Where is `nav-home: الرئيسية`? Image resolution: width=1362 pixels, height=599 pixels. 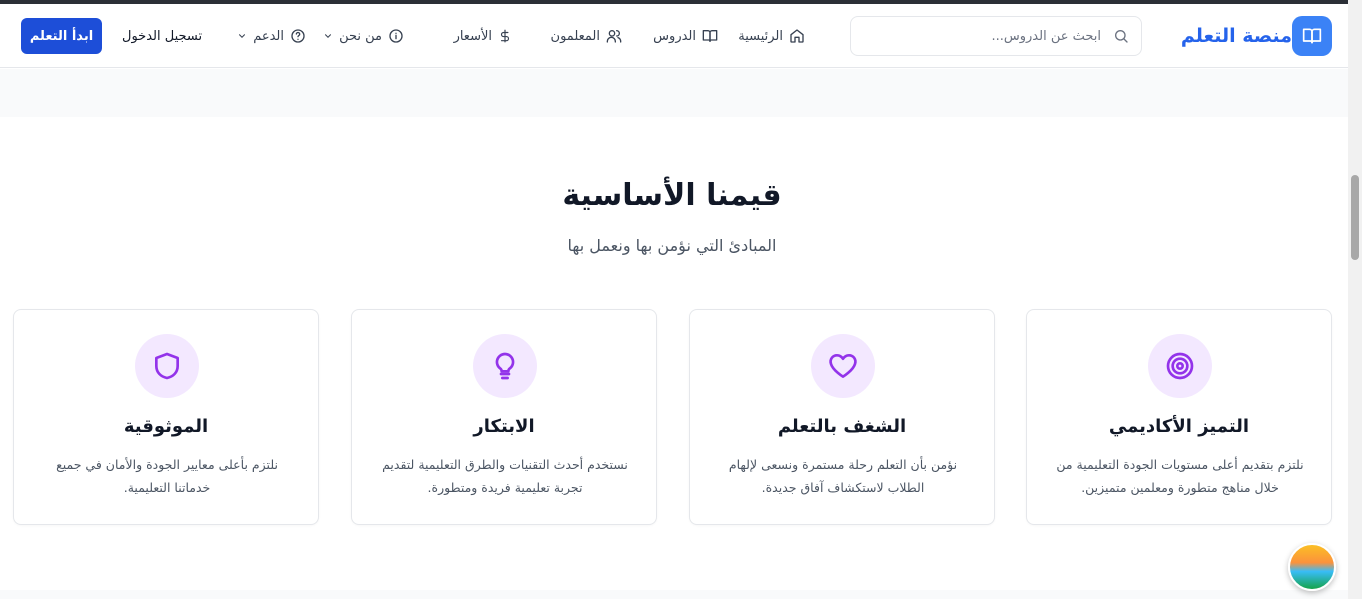 nav-home: الرئيسية is located at coordinates (771, 36).